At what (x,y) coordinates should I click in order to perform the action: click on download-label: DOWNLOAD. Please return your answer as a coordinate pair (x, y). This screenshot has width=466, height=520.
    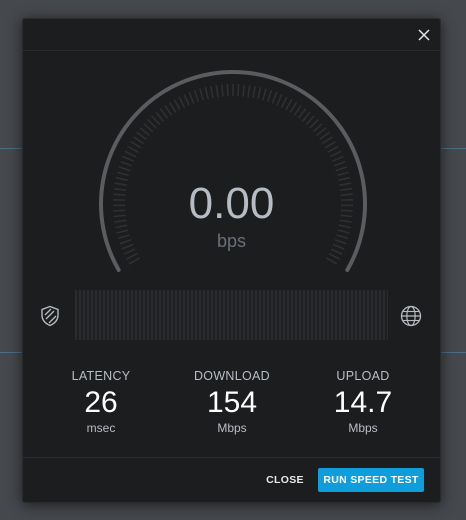
    Looking at the image, I should click on (231, 376).